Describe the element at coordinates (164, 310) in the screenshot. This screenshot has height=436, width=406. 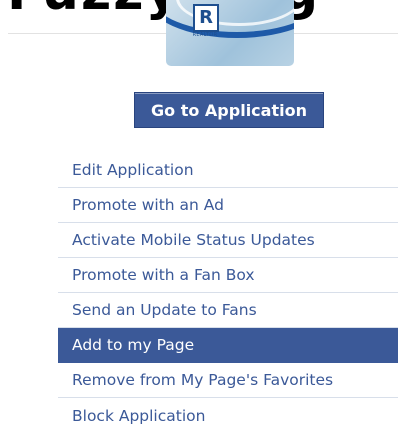
I see `menu-item-label: Send an Update to Fans` at that location.